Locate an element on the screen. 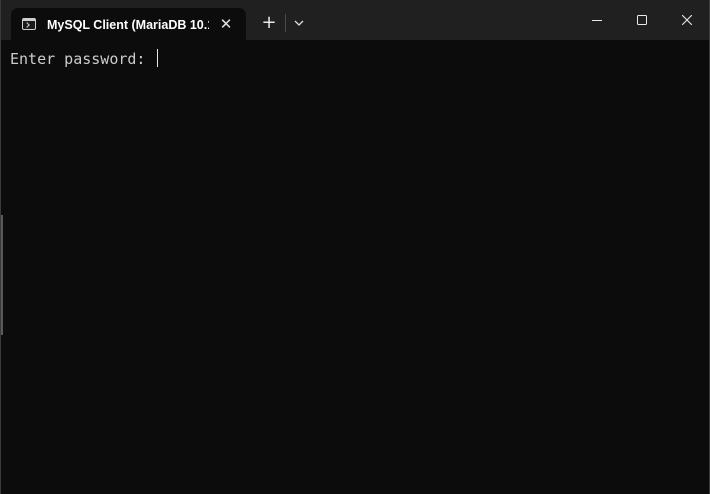 The image size is (710, 494). window-edge-indicator is located at coordinates (2, 275).